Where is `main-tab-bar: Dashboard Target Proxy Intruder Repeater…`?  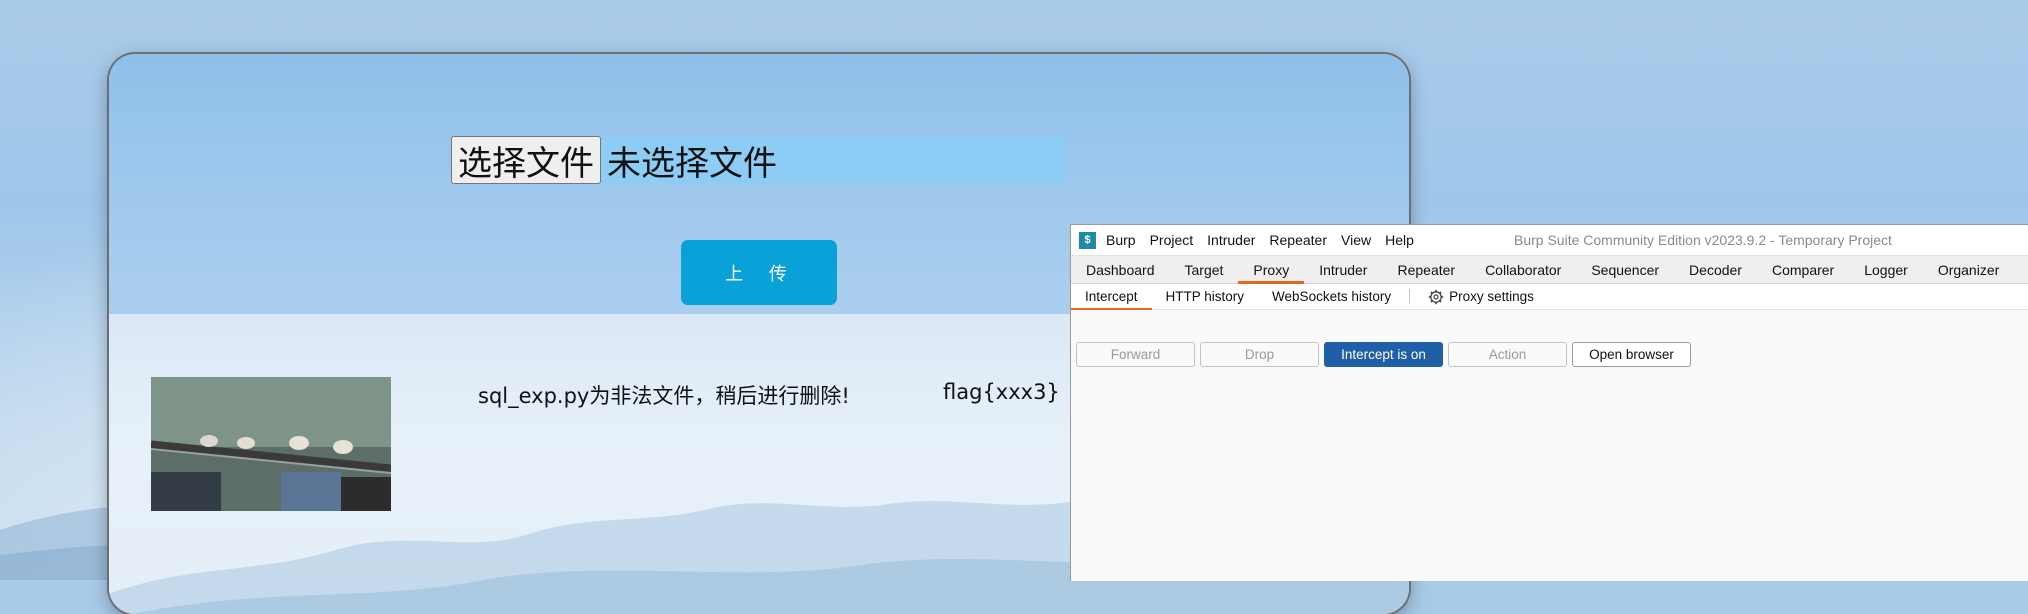
main-tab-bar: Dashboard Target Proxy Intruder Repeater… is located at coordinates (1549, 269).